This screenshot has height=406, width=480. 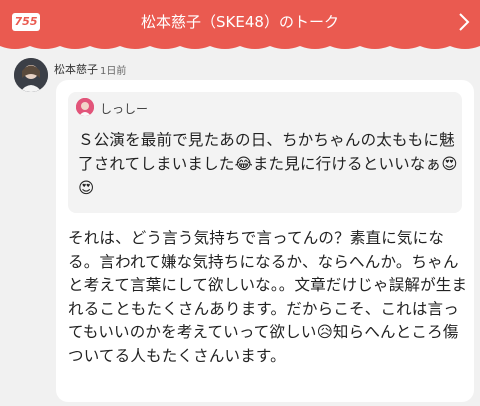 I want to click on header-scallop-divider, so click(x=240, y=48).